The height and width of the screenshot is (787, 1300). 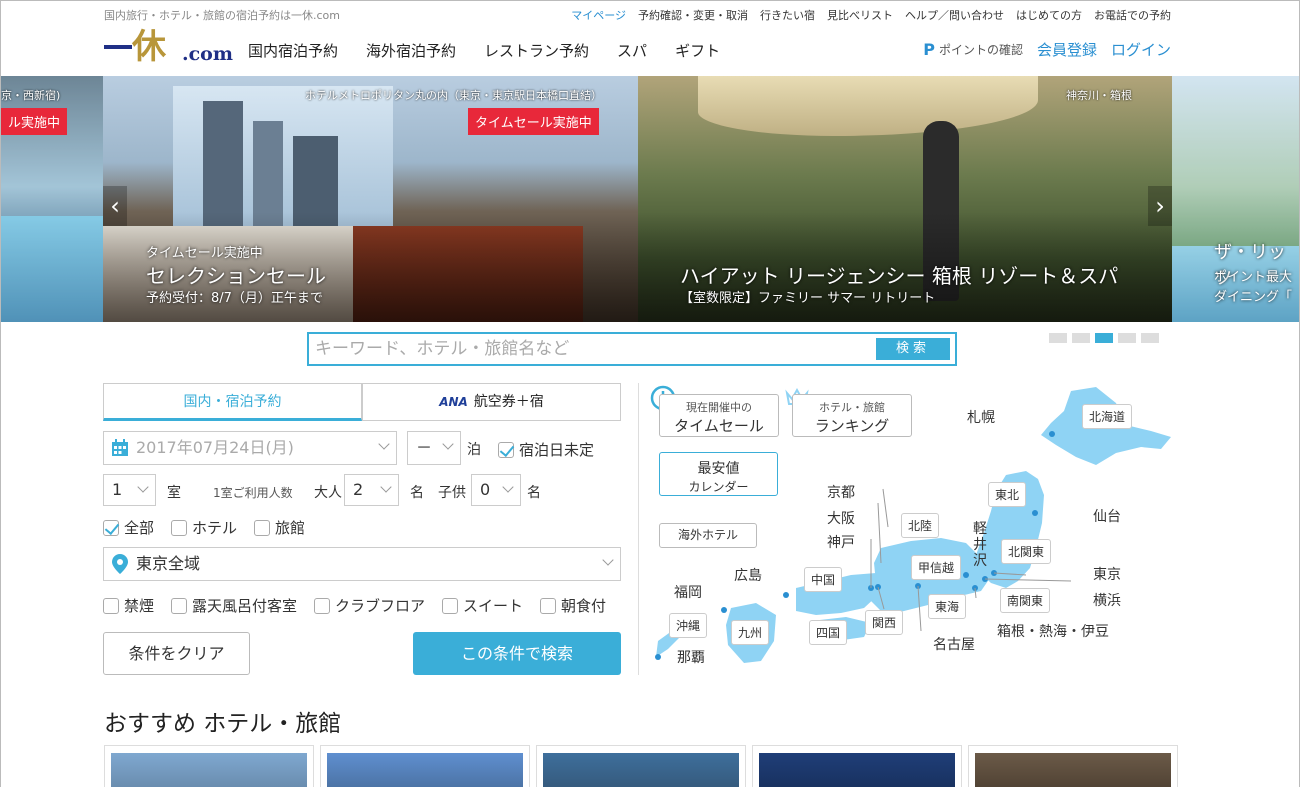 I want to click on slide-note: ダイニング「, so click(x=1253, y=297).